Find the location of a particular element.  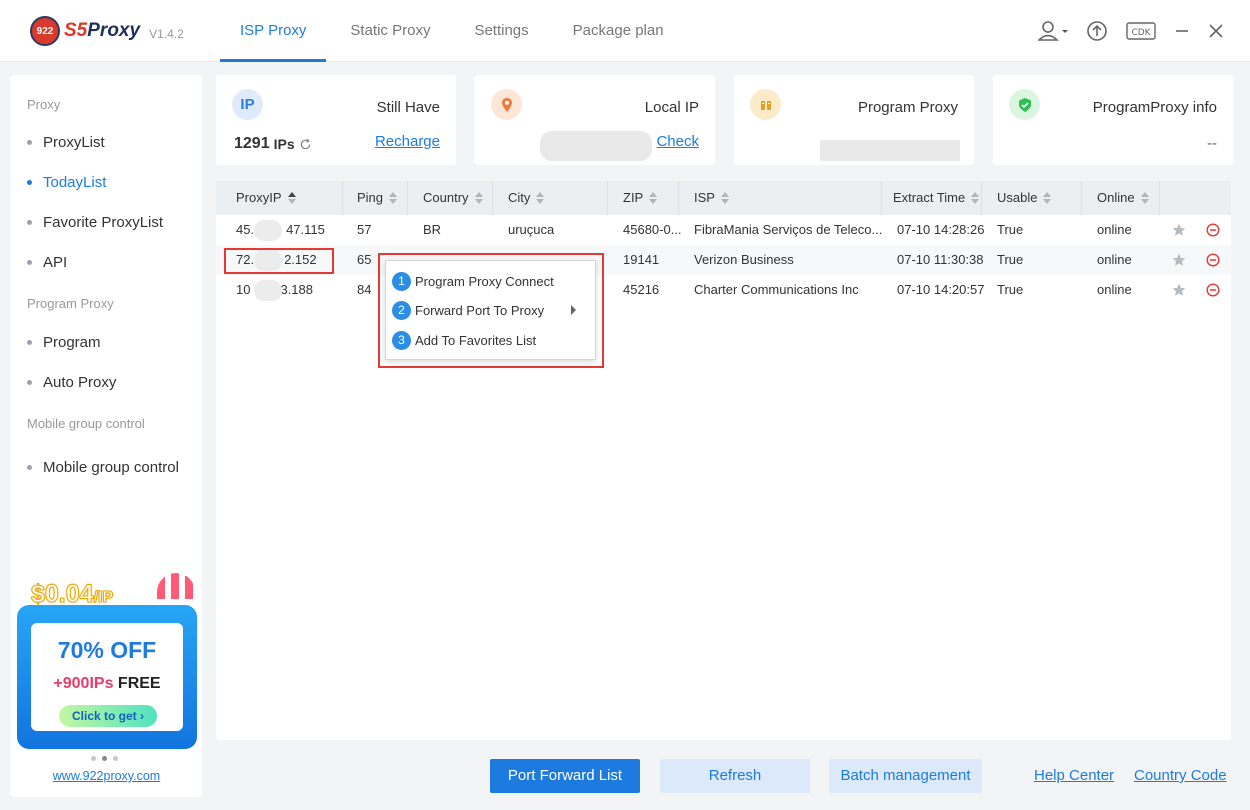

column-header-zip: ZIP is located at coordinates (643, 198).